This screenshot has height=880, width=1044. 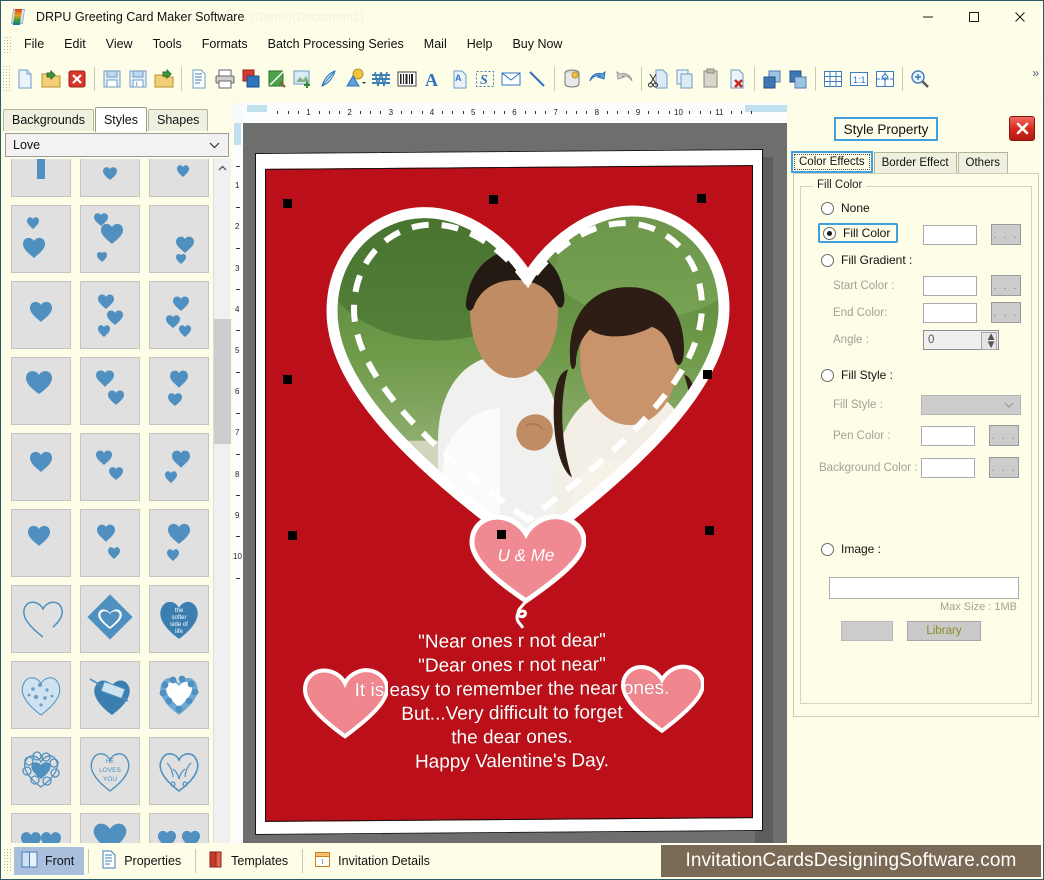 I want to click on line-tool-icon, so click(x=537, y=79).